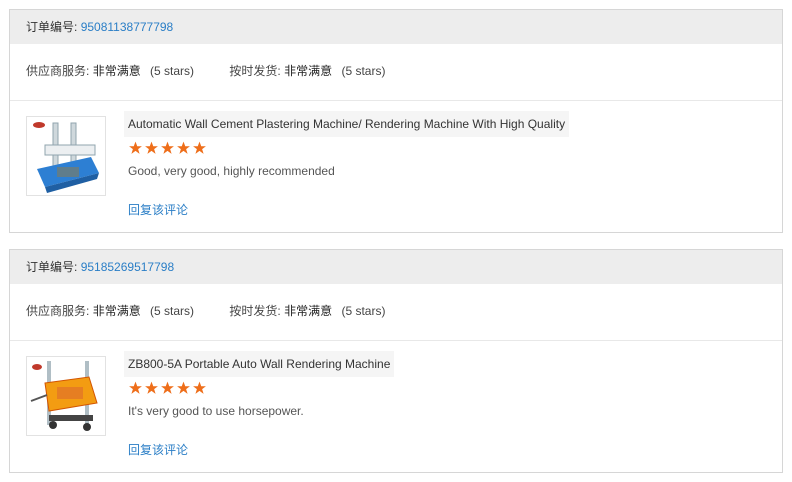  I want to click on order-number: 95081138777798, so click(127, 27).